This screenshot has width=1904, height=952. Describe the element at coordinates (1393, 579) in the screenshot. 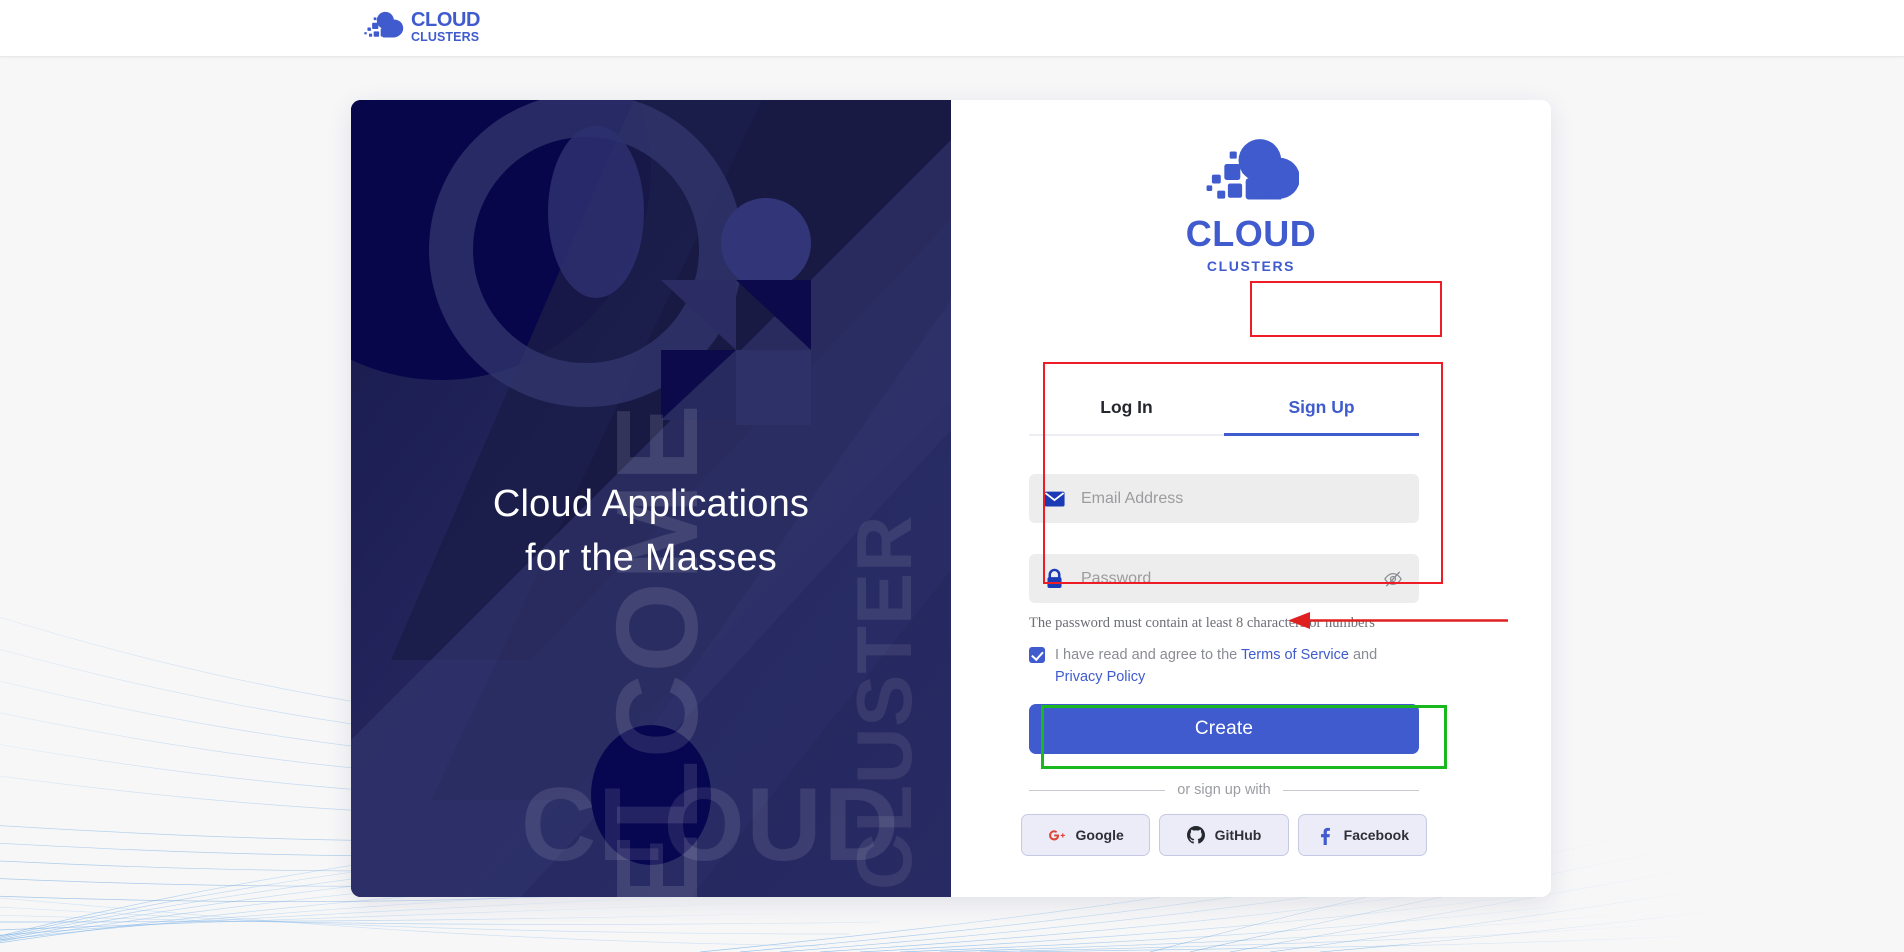

I see `eye-slash-icon` at that location.